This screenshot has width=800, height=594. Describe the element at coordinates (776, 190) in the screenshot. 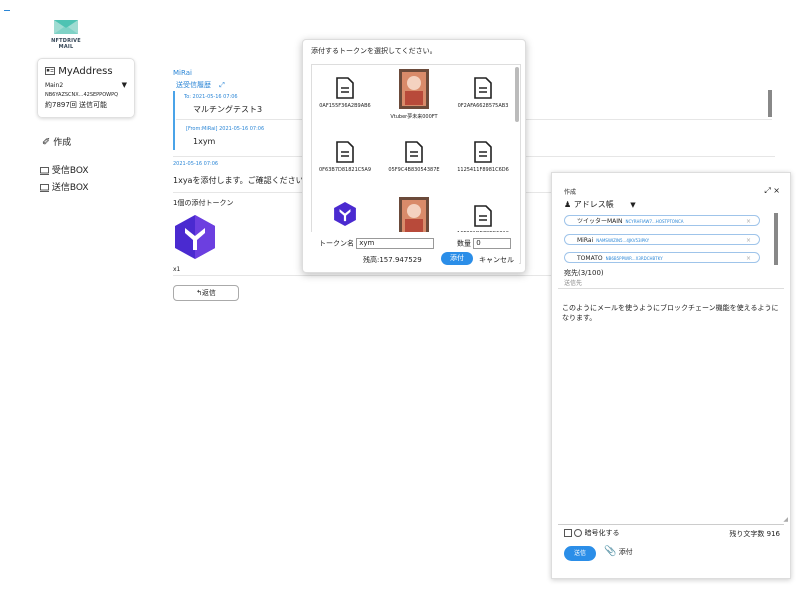

I see `close-icon: ×` at that location.